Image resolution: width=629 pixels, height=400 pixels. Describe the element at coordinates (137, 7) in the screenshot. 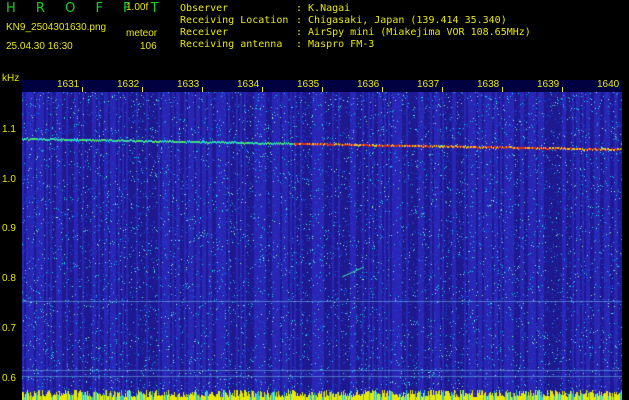

I see `app-version: 1.00f` at that location.